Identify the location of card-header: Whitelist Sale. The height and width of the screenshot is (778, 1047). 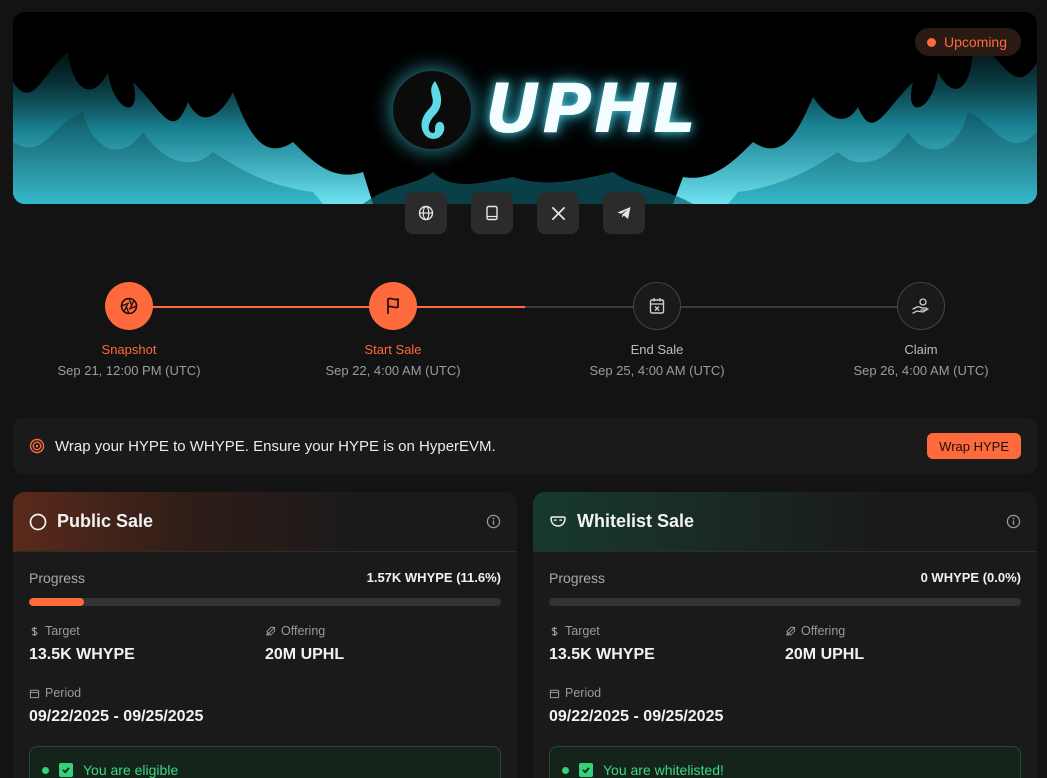
(785, 522).